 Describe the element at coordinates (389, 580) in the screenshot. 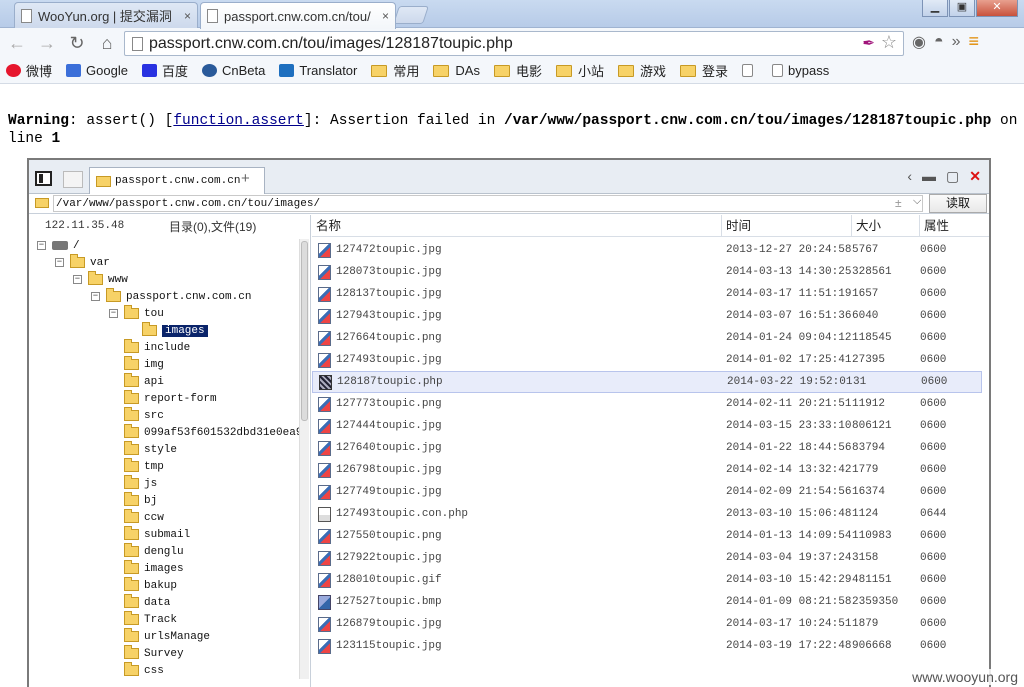

I see `file-name: 128010toupic.gif` at that location.